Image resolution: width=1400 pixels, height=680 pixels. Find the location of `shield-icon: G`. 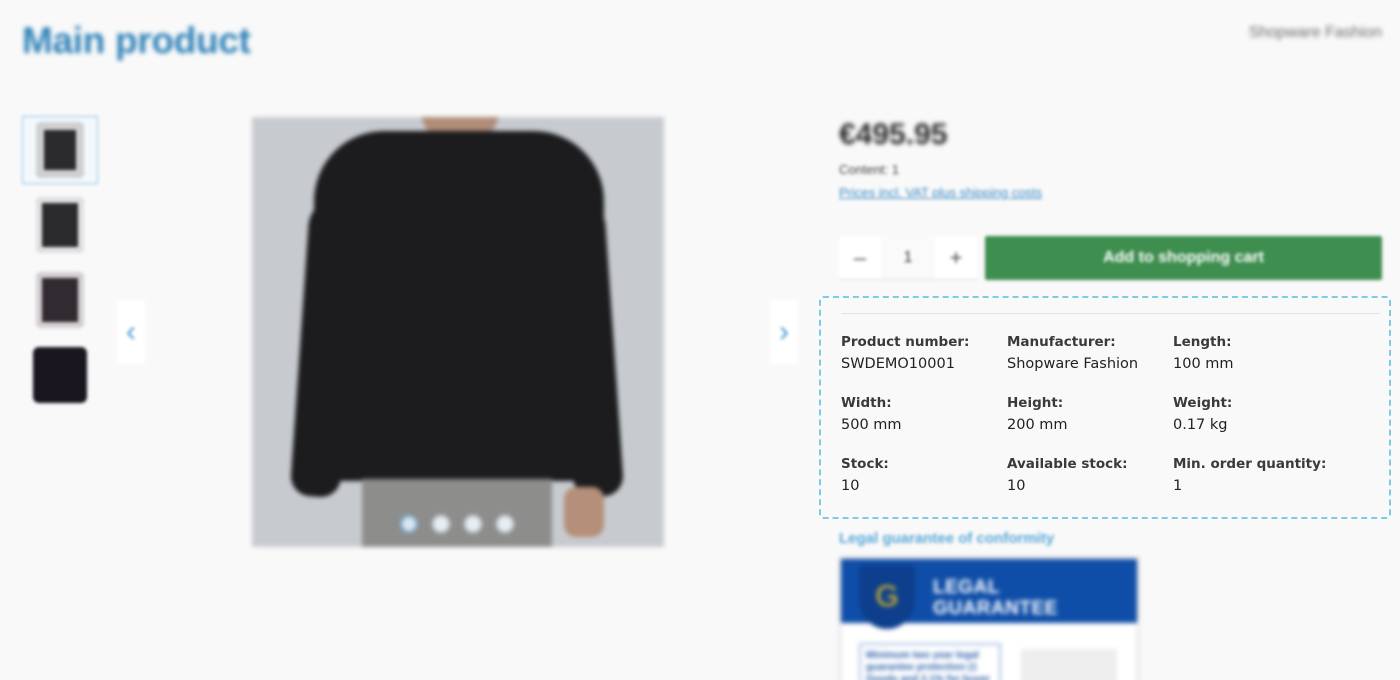

shield-icon: G is located at coordinates (887, 597).